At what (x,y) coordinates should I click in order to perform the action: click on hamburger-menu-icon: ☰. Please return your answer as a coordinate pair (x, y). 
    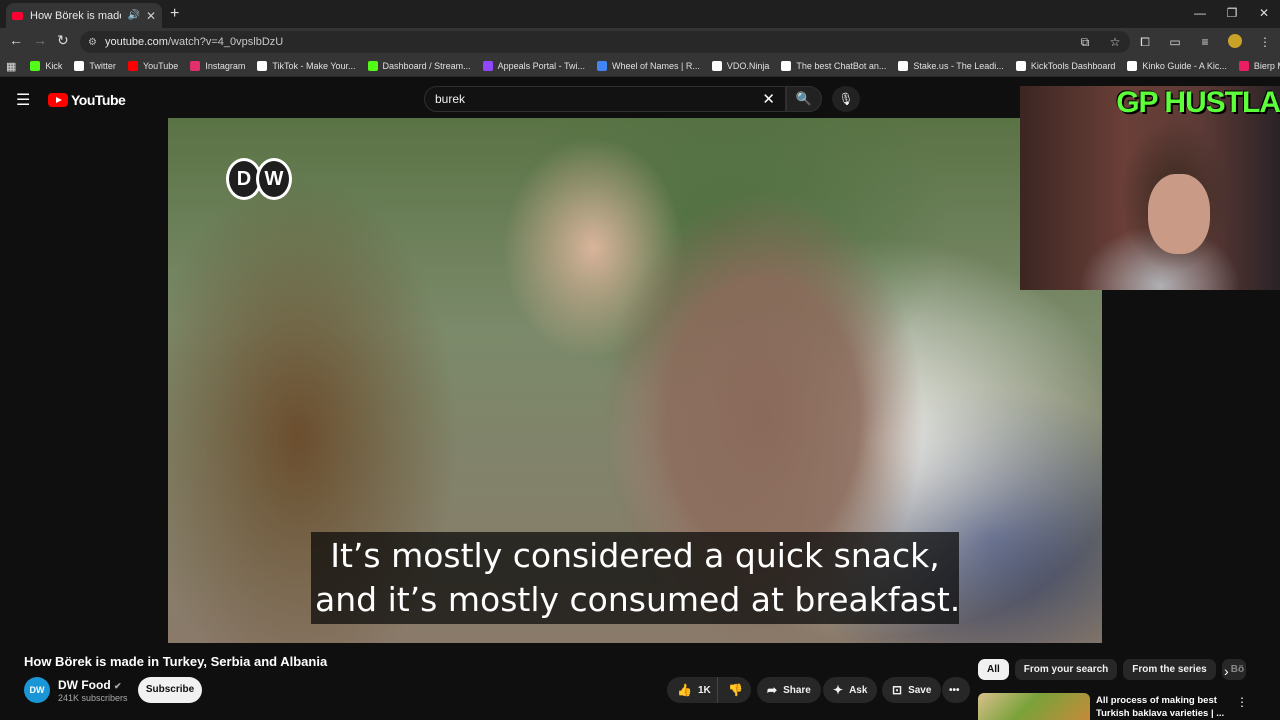
    Looking at the image, I should click on (23, 100).